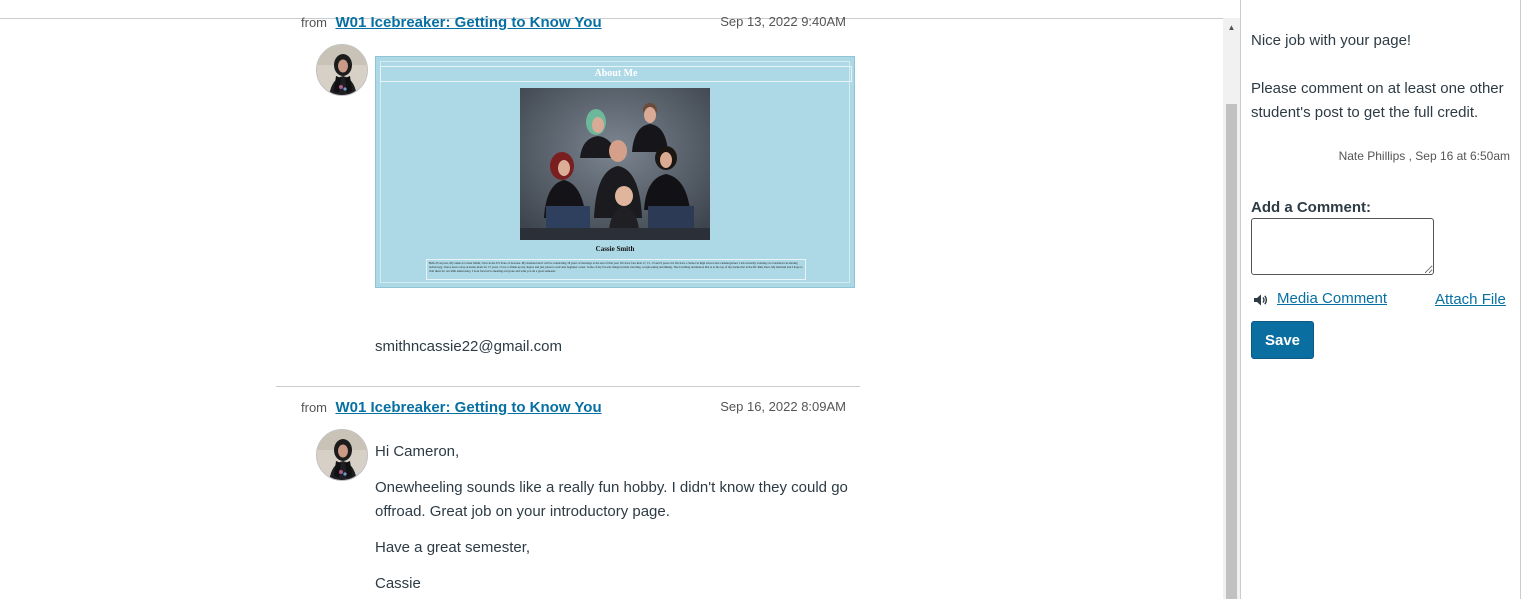 This screenshot has width=1527, height=599. Describe the element at coordinates (1332, 298) in the screenshot. I see `media-comment-link: Media Comment` at that location.